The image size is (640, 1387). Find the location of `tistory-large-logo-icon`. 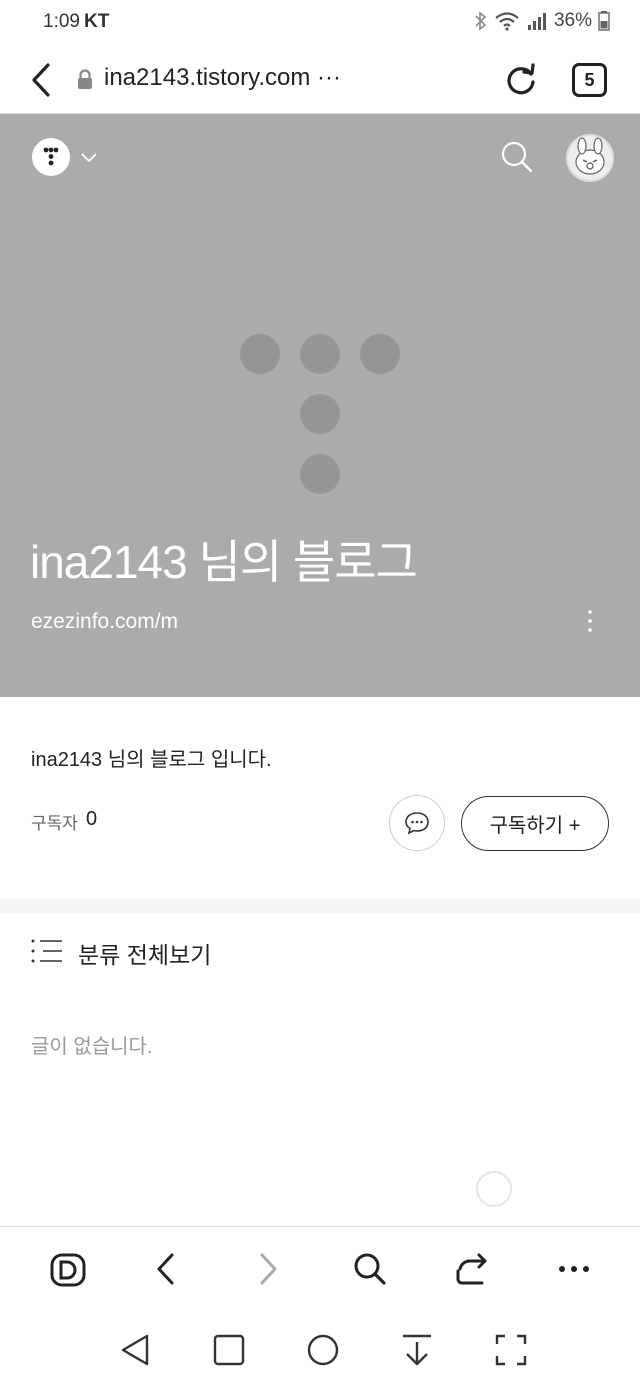

tistory-large-logo-icon is located at coordinates (320, 414).